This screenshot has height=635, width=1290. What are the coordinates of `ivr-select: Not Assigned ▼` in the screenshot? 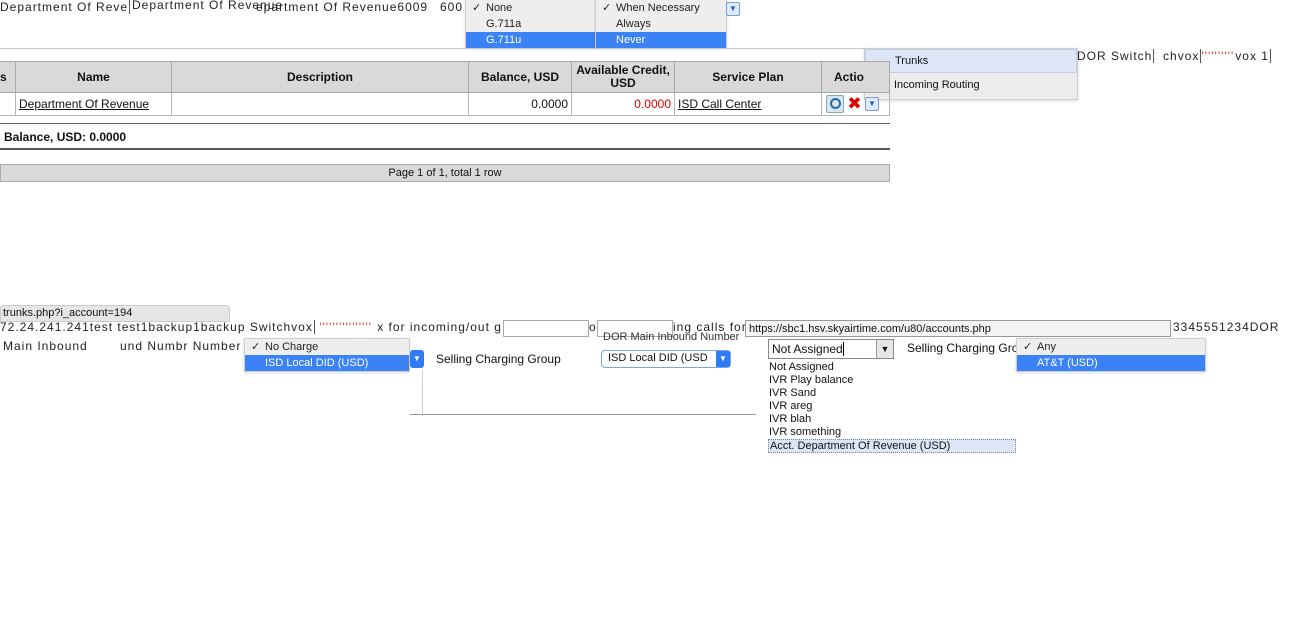 It's located at (831, 349).